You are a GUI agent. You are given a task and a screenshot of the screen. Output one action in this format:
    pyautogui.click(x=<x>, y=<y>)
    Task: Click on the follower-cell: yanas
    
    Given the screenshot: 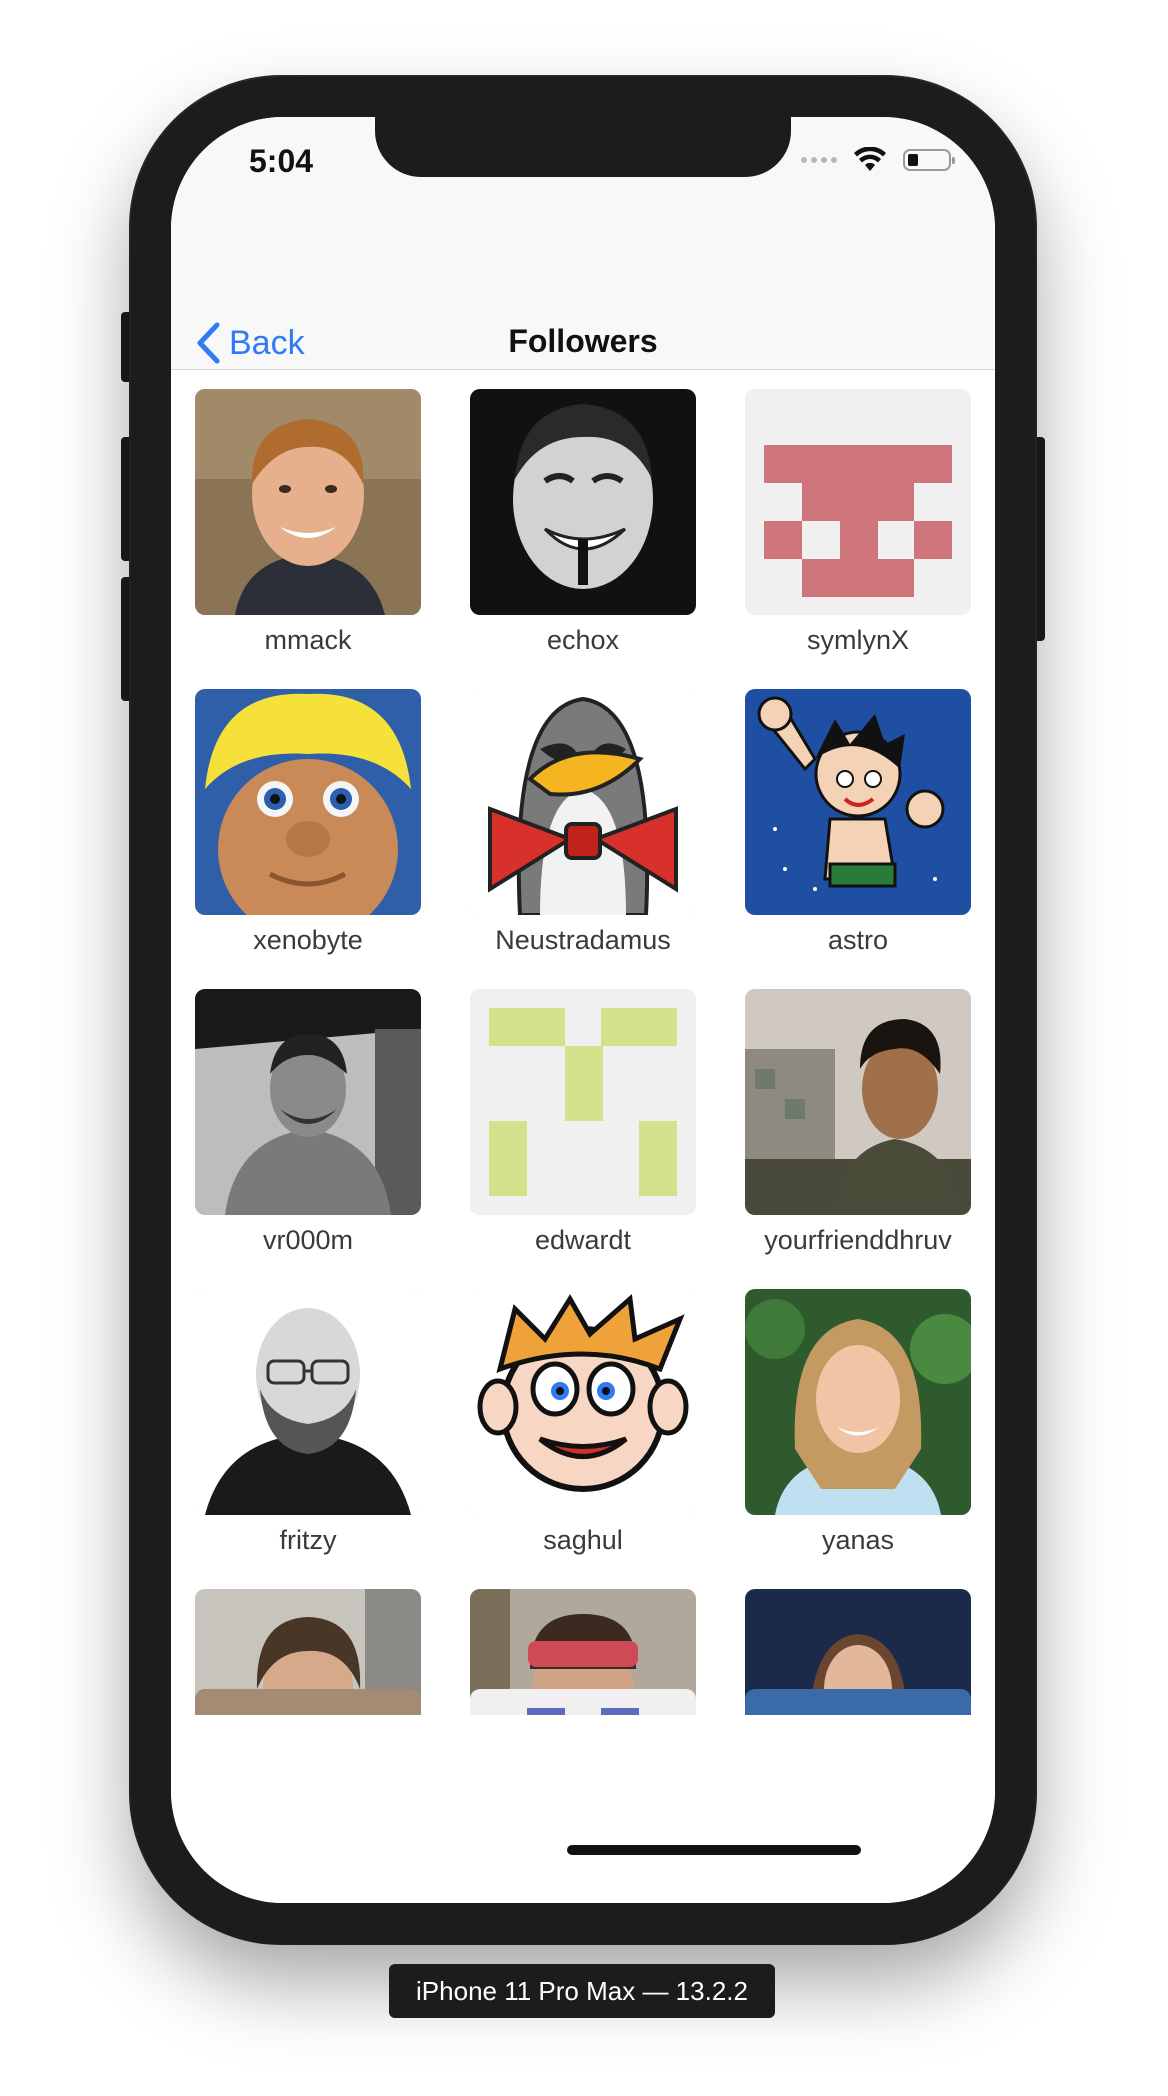 What is the action you would take?
    pyautogui.click(x=858, y=1439)
    